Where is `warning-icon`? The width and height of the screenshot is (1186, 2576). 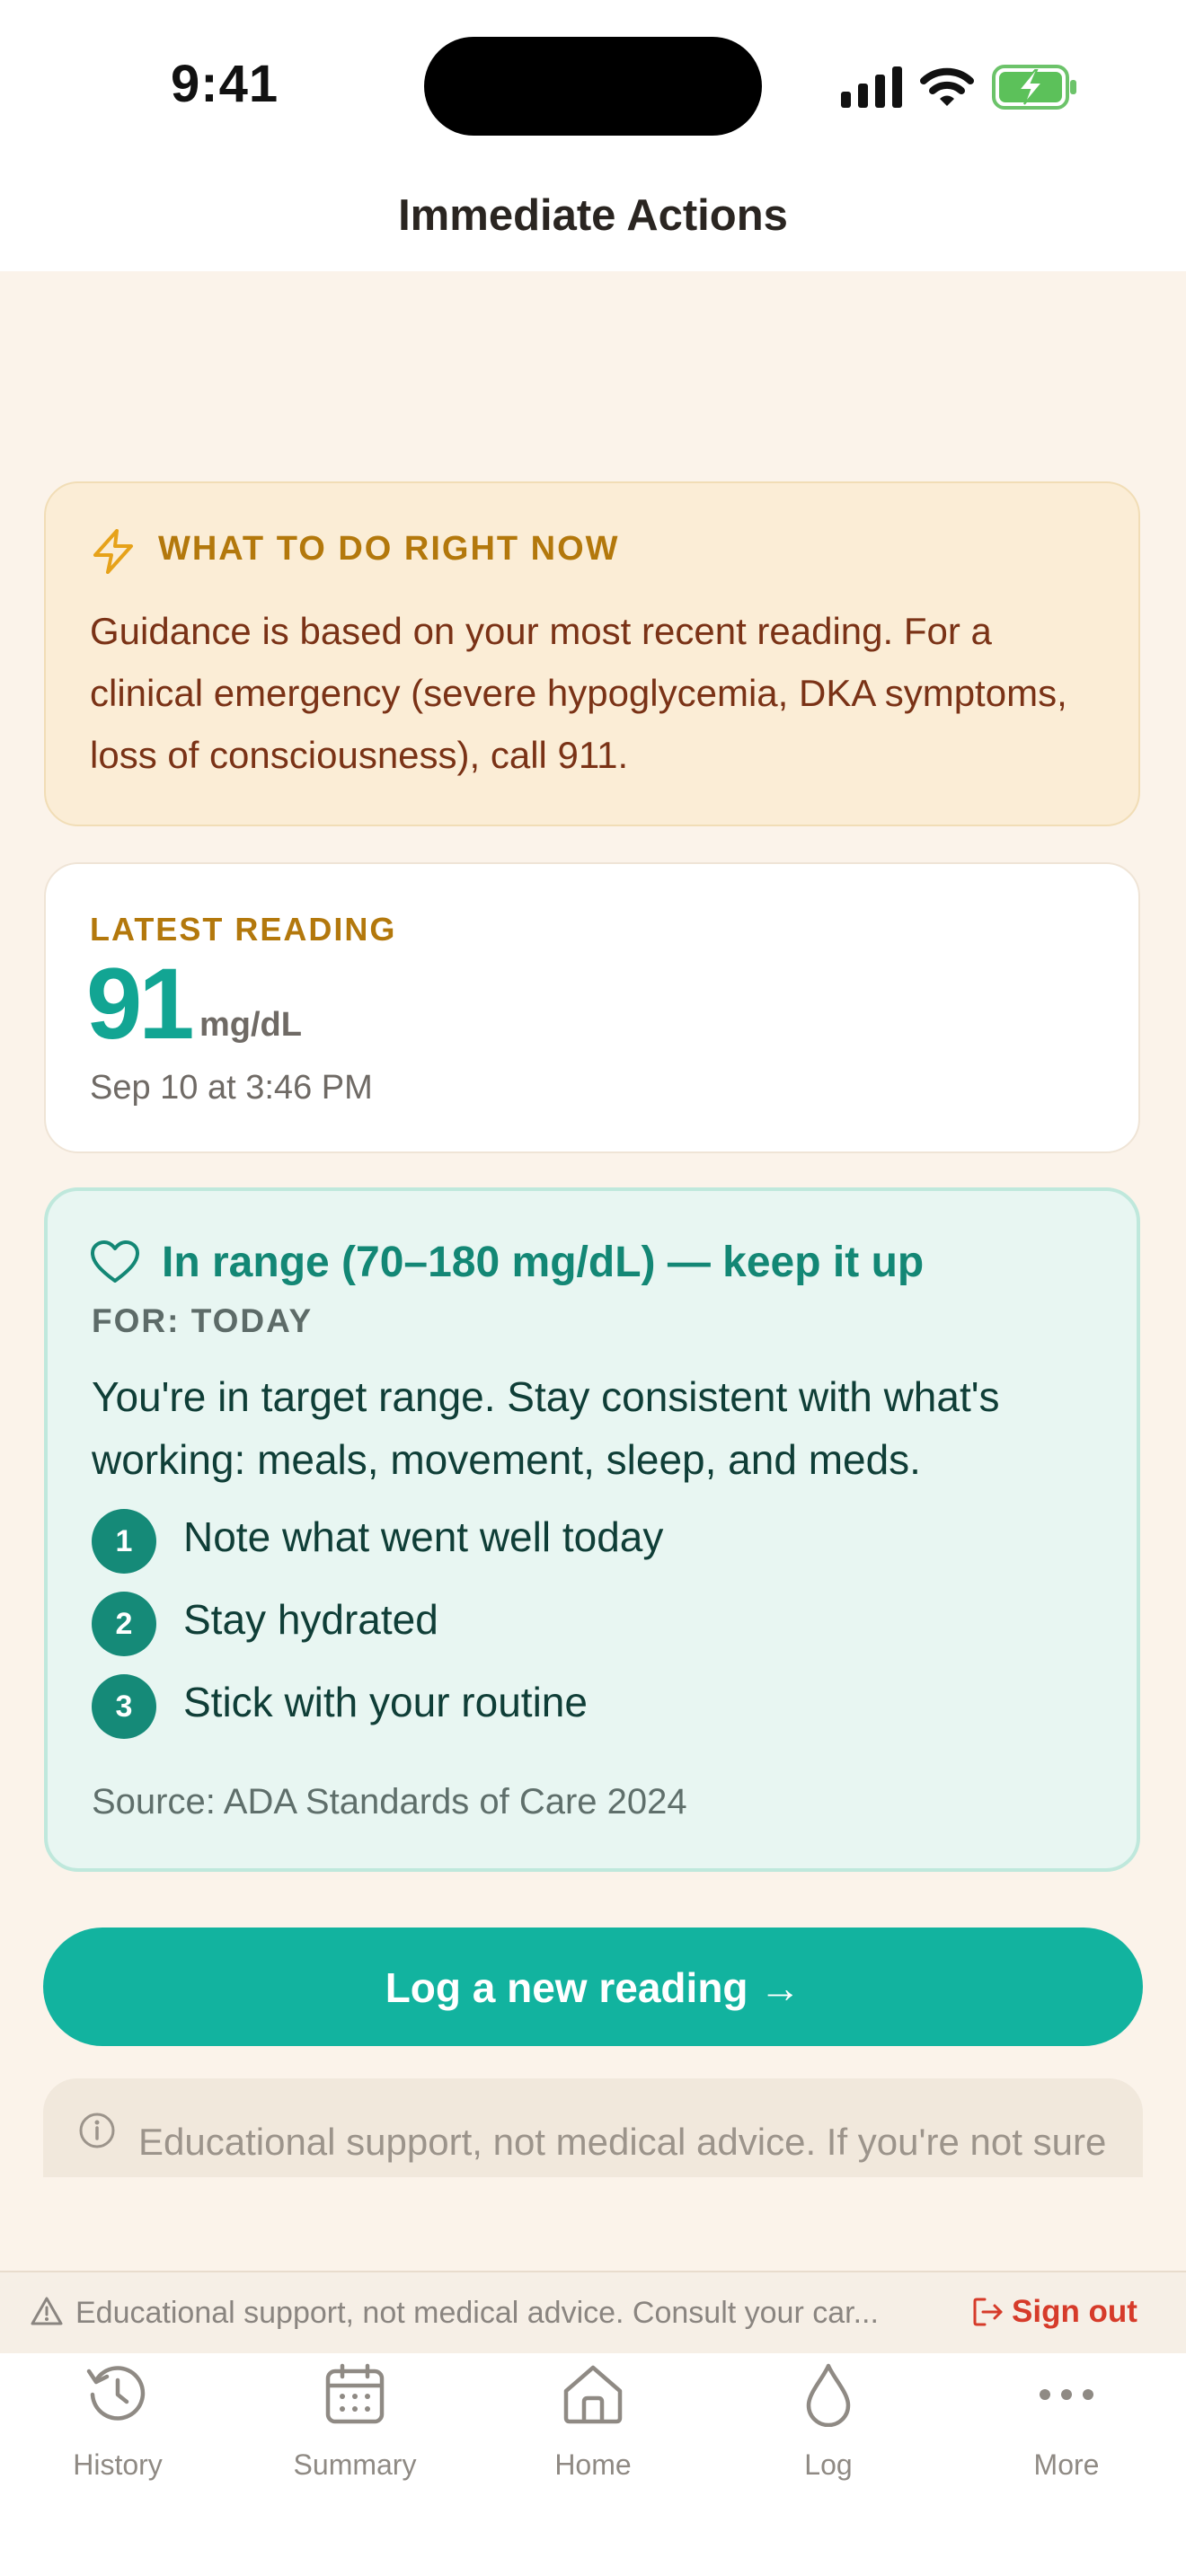
warning-icon is located at coordinates (47, 2311).